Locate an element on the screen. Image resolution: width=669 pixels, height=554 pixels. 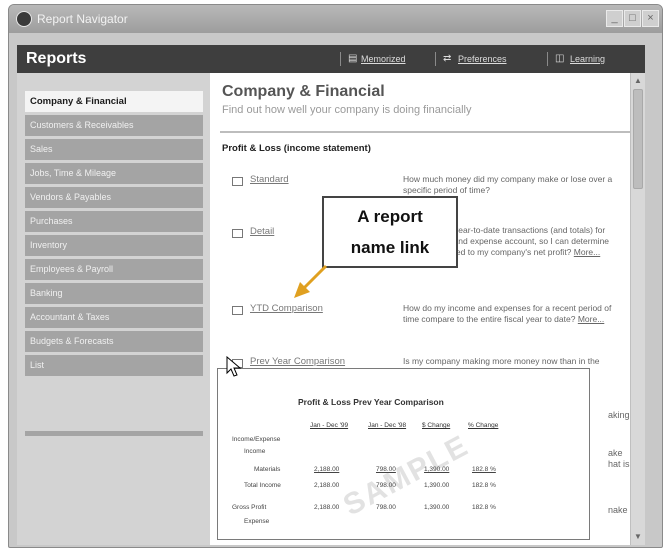
report-link-ytd-comparison: YTD Comparison is located at coordinates (286, 308).